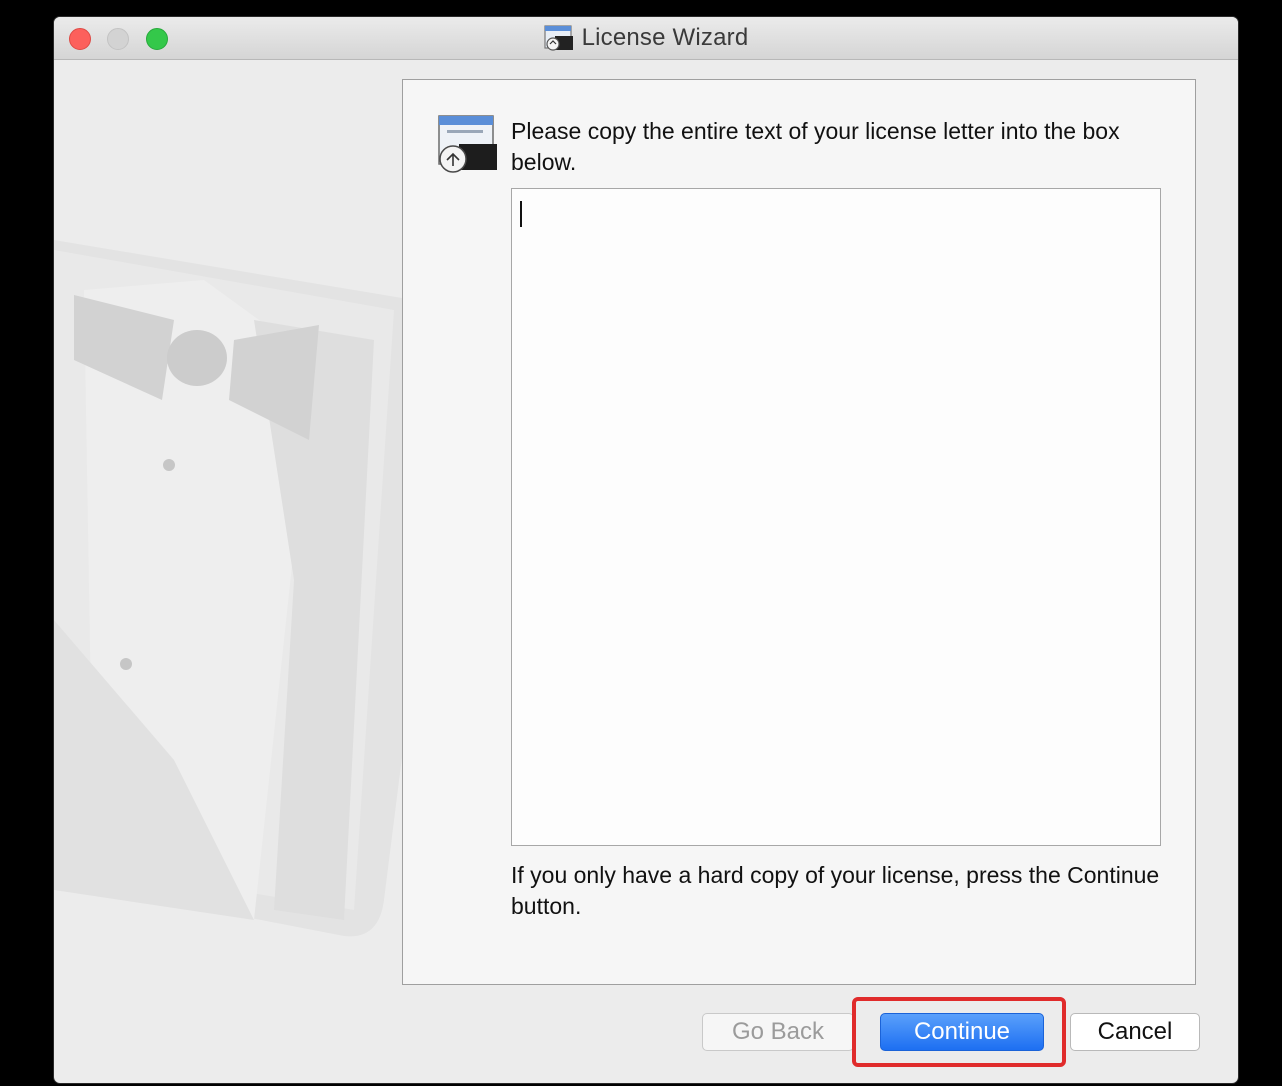 Image resolution: width=1282 pixels, height=1086 pixels. Describe the element at coordinates (959, 1032) in the screenshot. I see `continue-highlight-annotation` at that location.